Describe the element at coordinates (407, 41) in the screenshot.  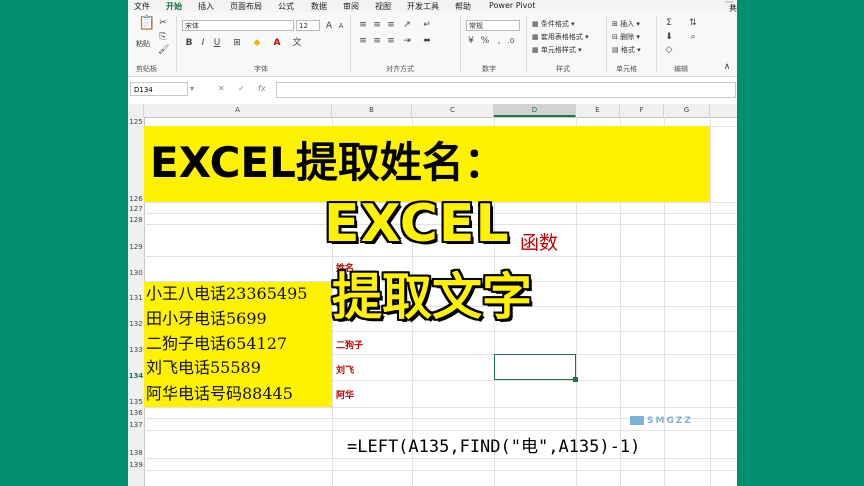
I see `indent-icon: ⇥` at that location.